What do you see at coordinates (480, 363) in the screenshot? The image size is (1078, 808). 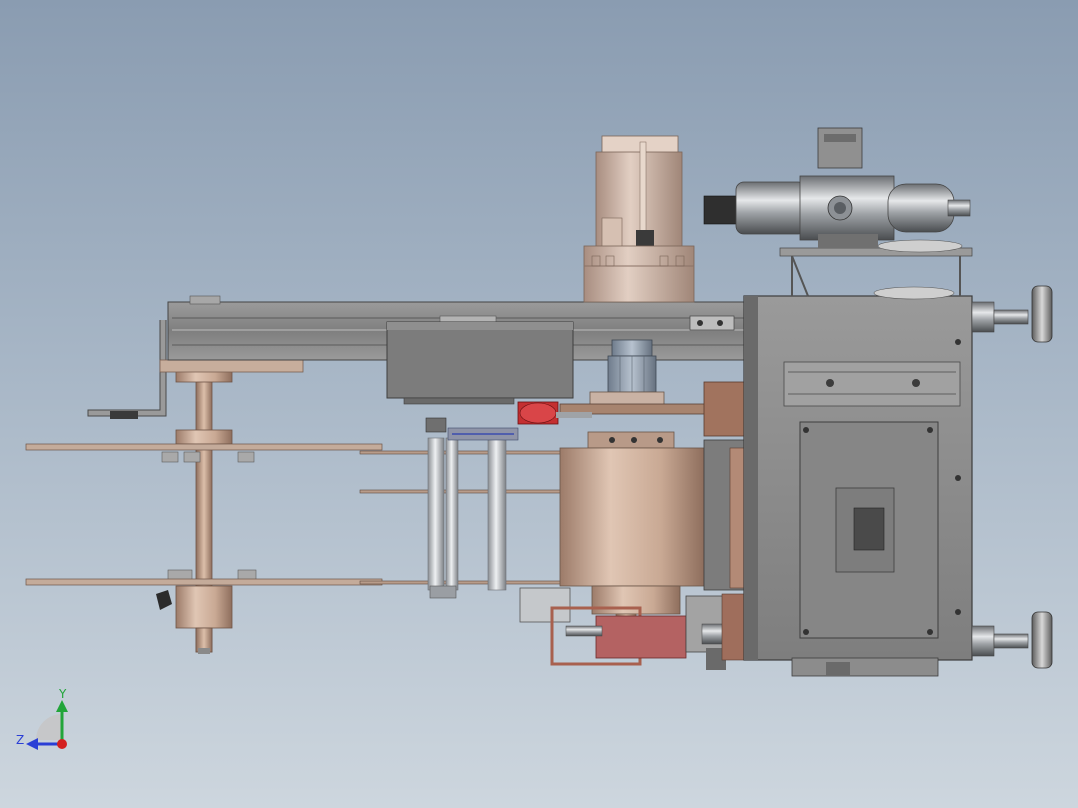 I see `carriage-box` at bounding box center [480, 363].